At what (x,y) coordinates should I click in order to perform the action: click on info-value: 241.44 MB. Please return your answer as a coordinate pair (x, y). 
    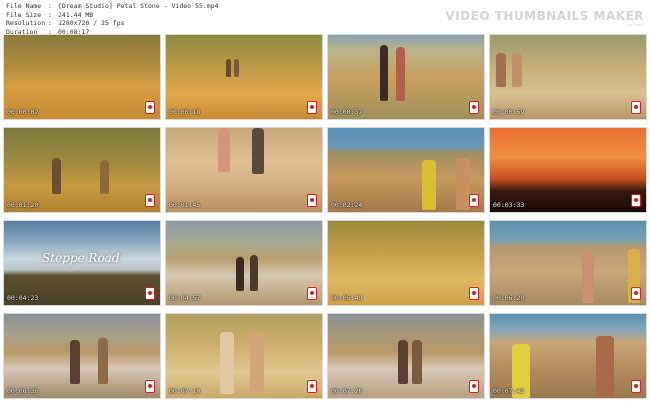
    Looking at the image, I should click on (76, 14).